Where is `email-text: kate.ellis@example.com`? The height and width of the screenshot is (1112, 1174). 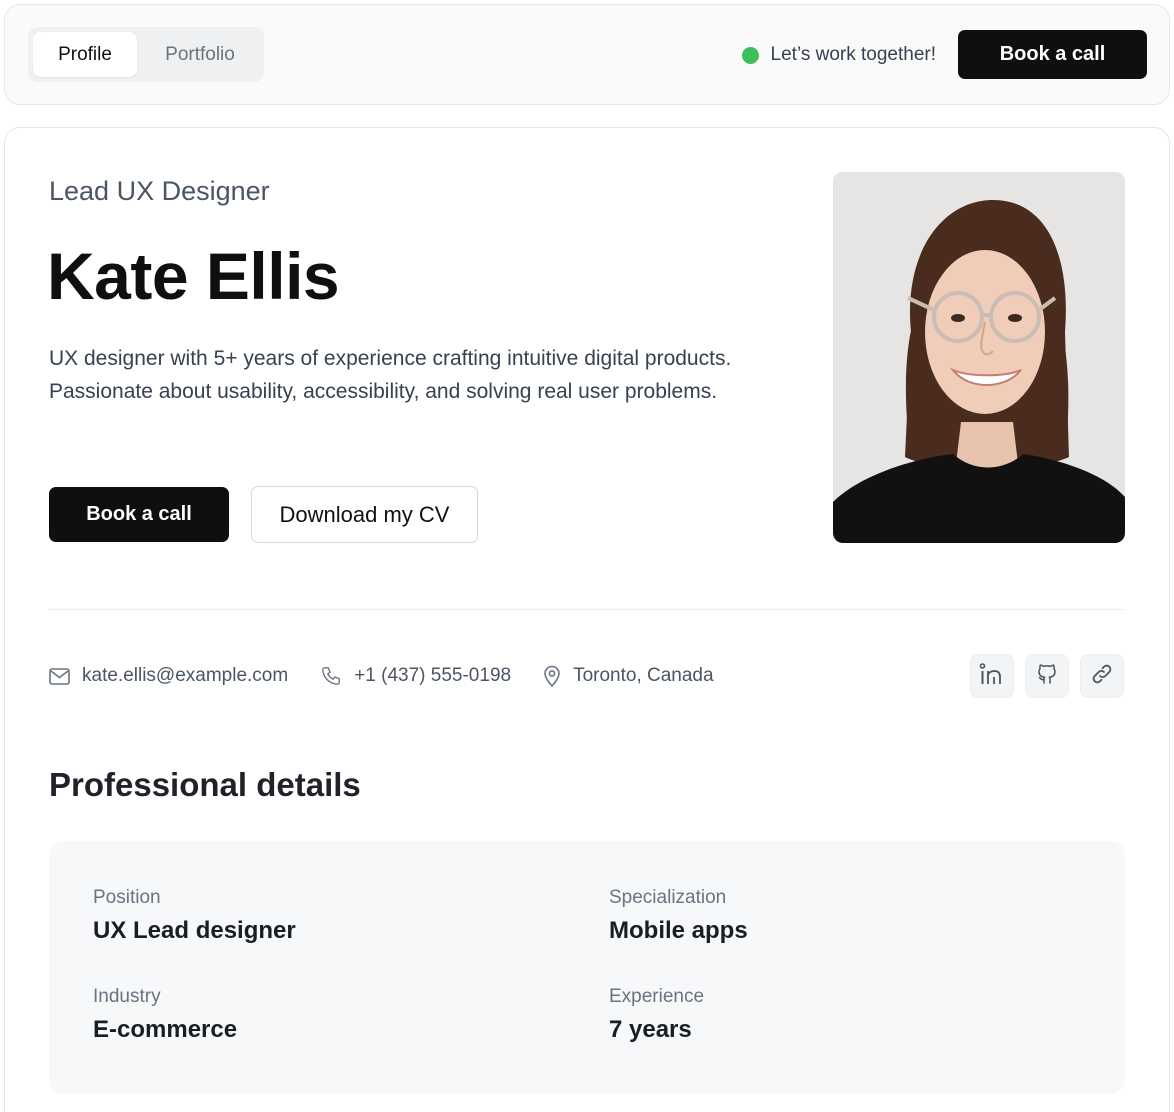
email-text: kate.ellis@example.com is located at coordinates (185, 675).